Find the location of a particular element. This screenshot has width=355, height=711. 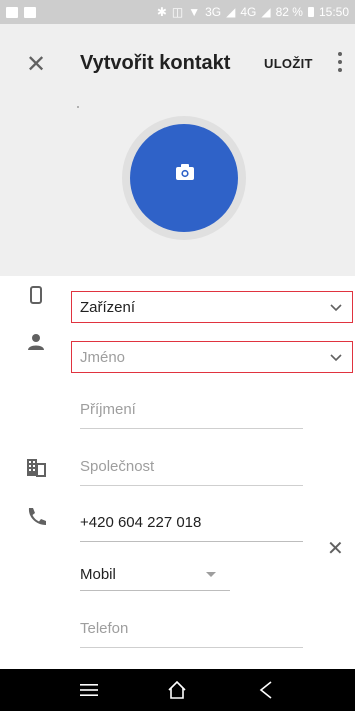

status-indicators: ✱ ◫ ▼ 3G ◢ 4G ◢ 82 % 15:50 is located at coordinates (253, 12).